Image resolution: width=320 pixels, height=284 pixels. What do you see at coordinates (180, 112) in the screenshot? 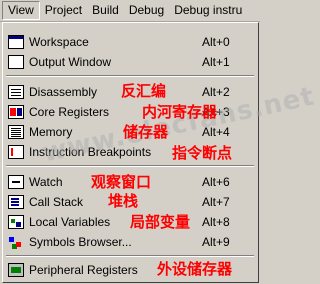
I see `annotation-core-registers: 内河寄存器` at bounding box center [180, 112].